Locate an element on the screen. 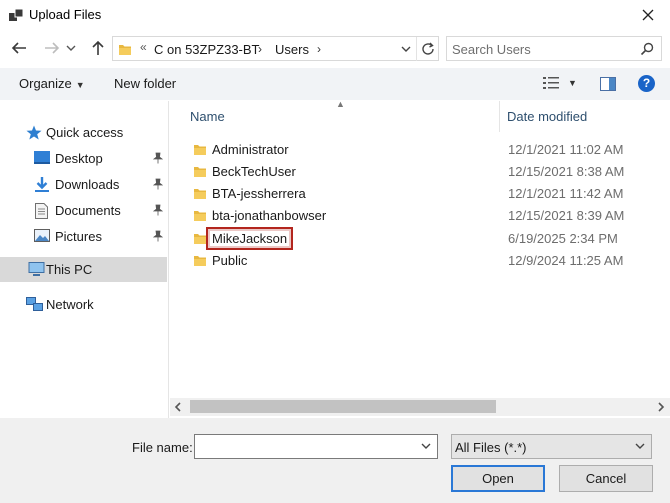 The height and width of the screenshot is (503, 670). nav-item-label: Desktop is located at coordinates (79, 158).